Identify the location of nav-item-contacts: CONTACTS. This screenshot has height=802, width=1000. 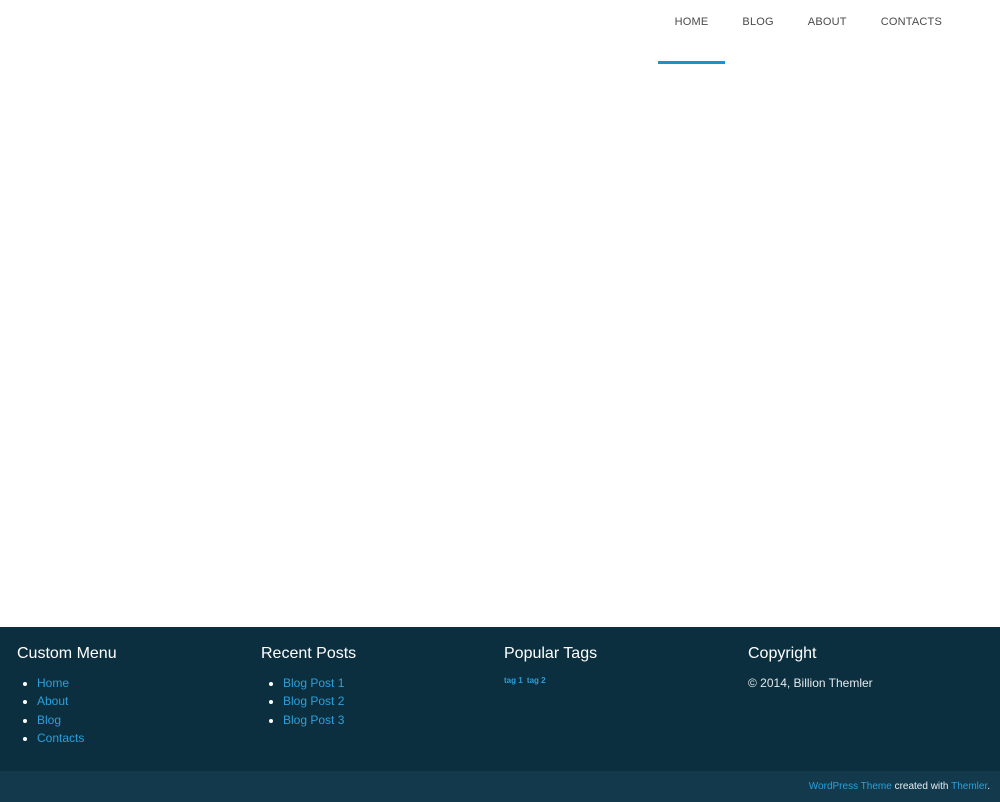
(911, 32).